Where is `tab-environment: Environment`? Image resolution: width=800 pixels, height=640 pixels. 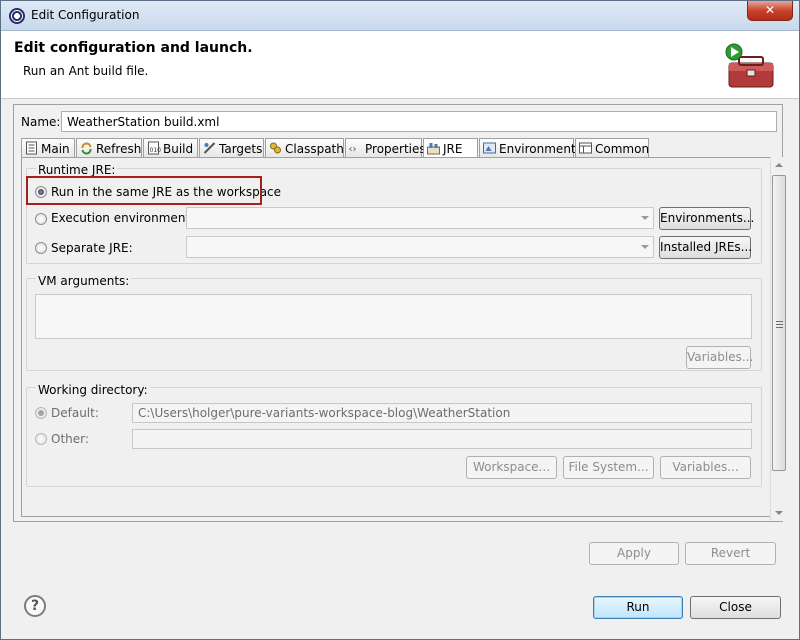
tab-environment: Environment is located at coordinates (527, 148).